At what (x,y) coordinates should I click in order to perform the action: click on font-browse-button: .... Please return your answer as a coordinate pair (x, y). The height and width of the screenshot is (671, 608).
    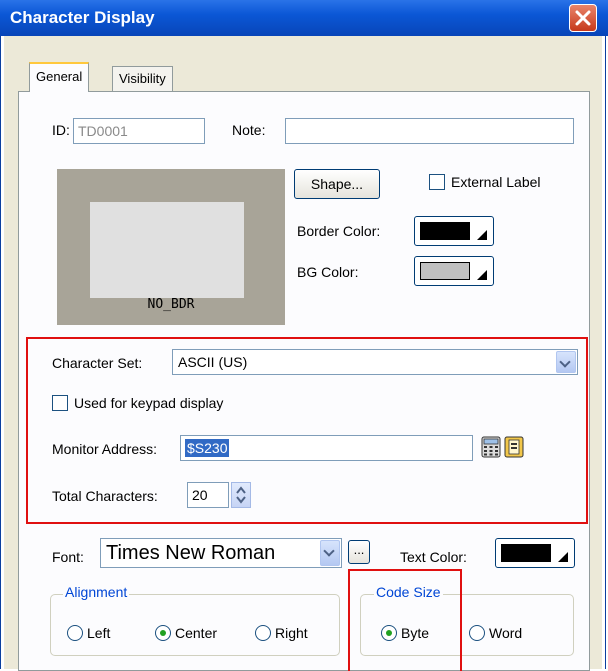
    Looking at the image, I should click on (359, 552).